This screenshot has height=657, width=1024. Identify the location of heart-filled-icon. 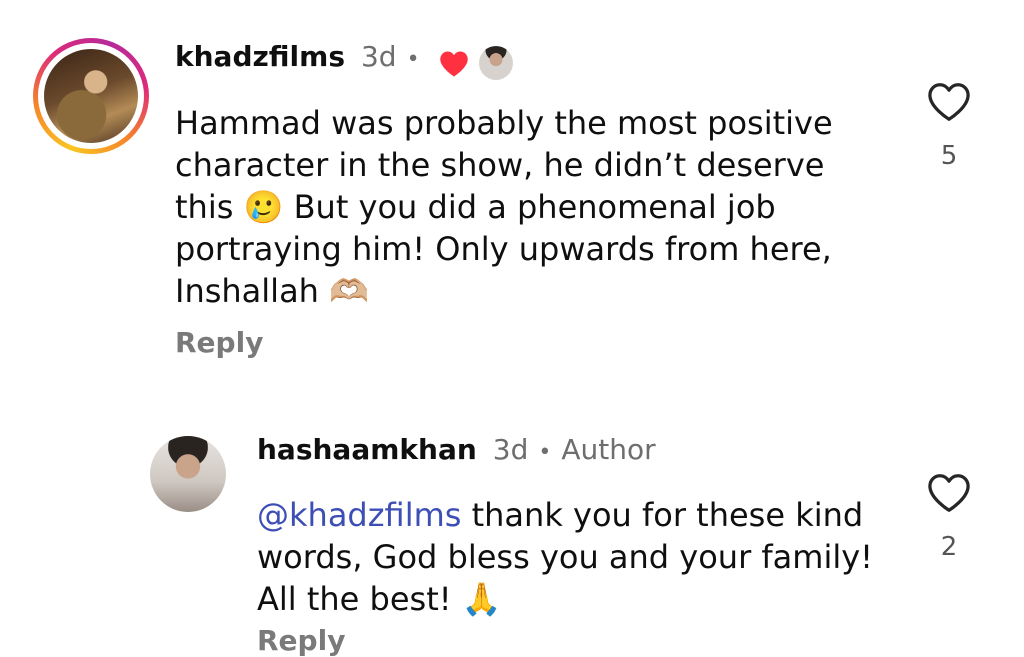
(454, 64).